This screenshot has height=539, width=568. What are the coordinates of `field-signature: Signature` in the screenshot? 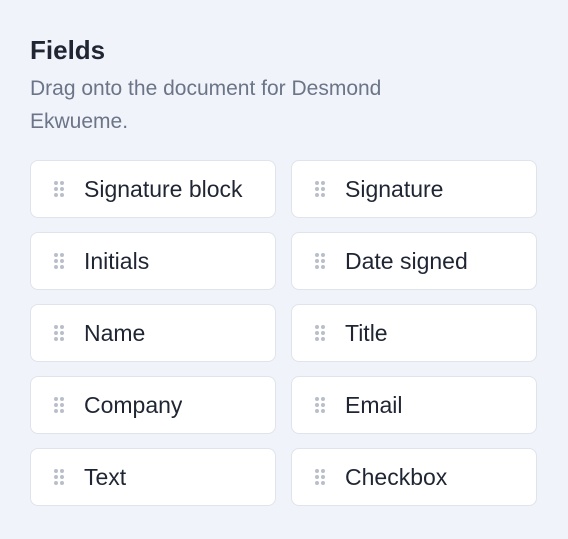 It's located at (414, 189).